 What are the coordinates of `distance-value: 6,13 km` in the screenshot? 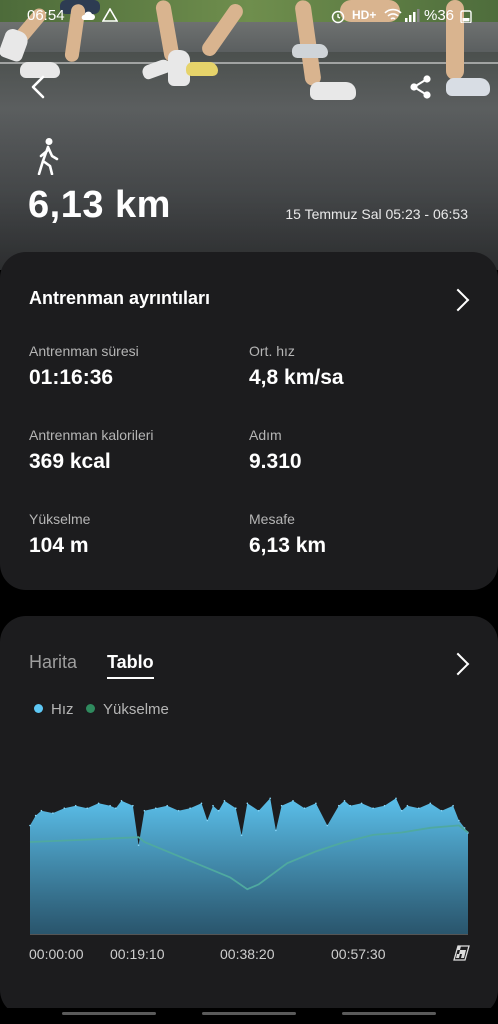 It's located at (288, 545).